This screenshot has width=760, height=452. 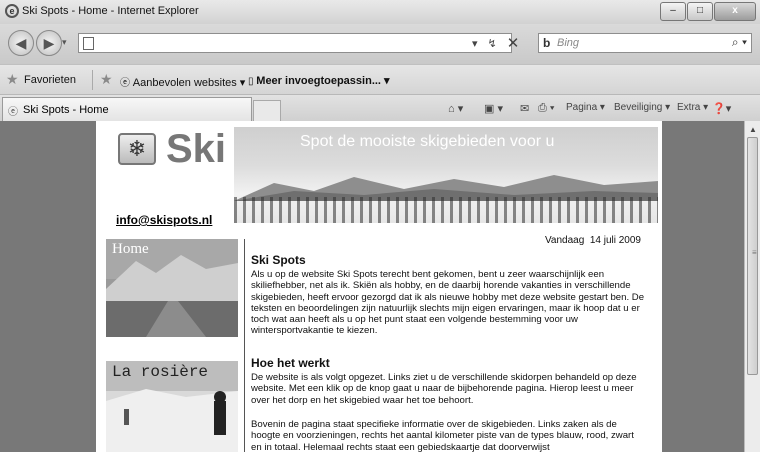 What do you see at coordinates (455, 108) in the screenshot?
I see `home-icon: ⌂ ▾` at bounding box center [455, 108].